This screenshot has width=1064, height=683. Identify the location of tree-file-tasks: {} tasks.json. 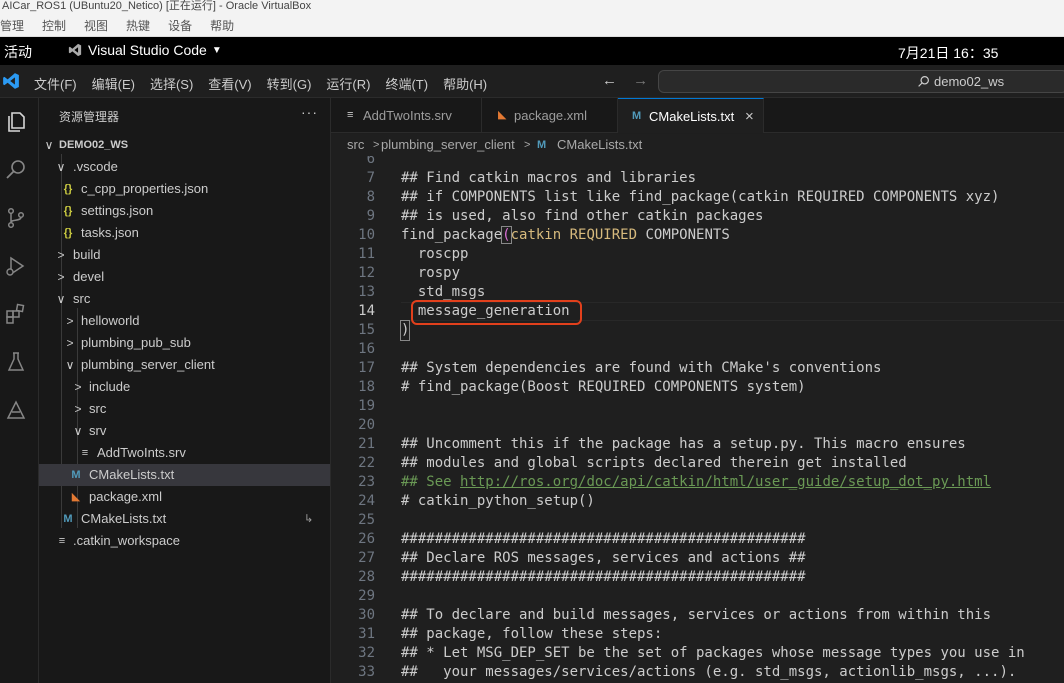
(184, 233).